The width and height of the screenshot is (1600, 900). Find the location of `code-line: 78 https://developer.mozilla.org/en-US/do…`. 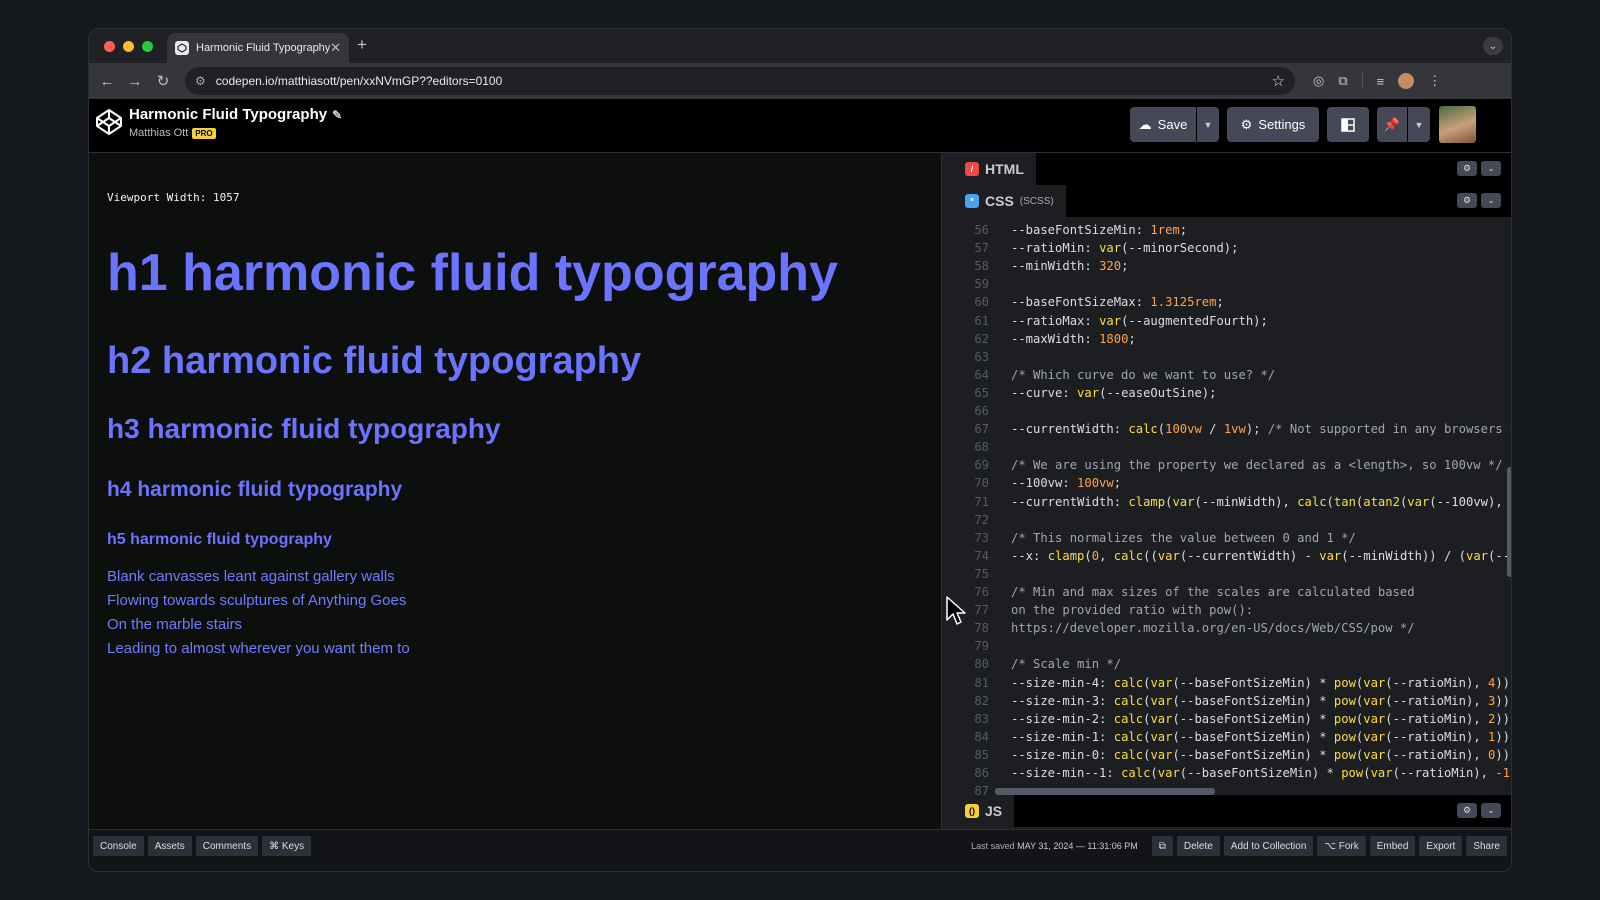

code-line: 78 https://developer.mozilla.org/en-US/do… is located at coordinates (1233, 628).